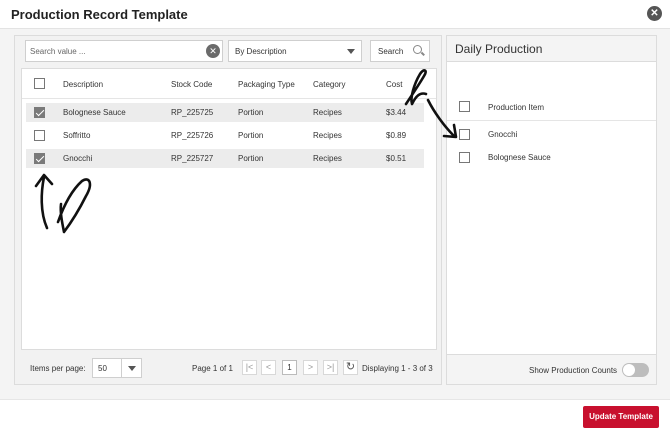  What do you see at coordinates (268, 367) in the screenshot?
I see `prev-page-button: <` at bounding box center [268, 367].